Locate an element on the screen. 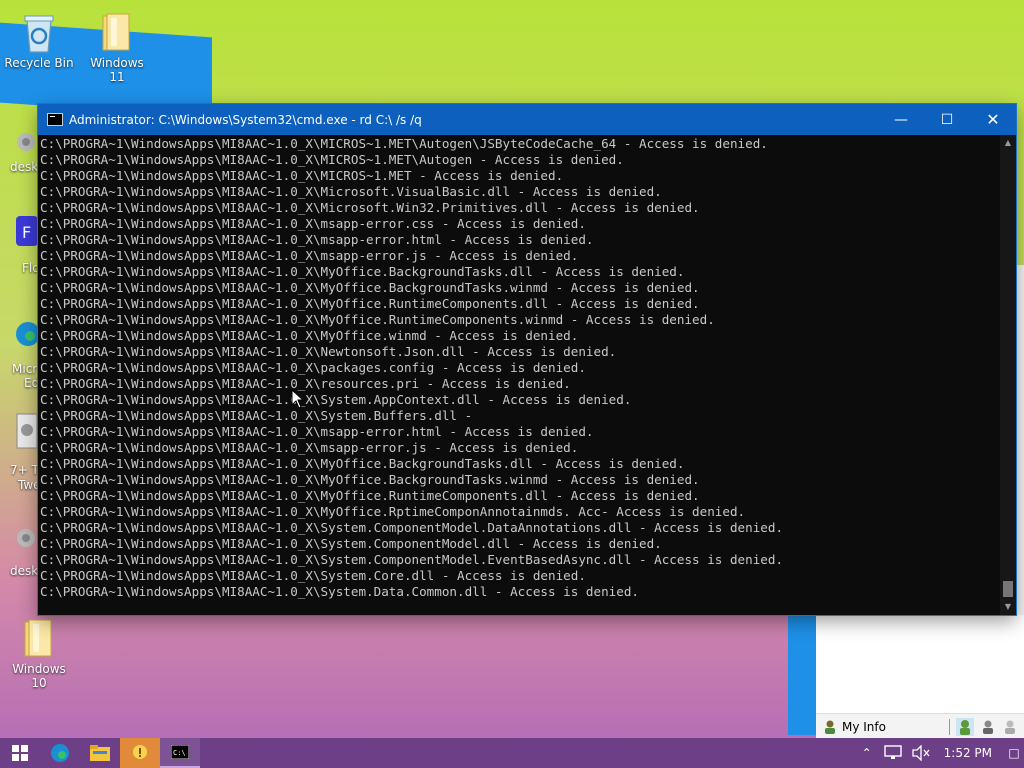 The image size is (1024, 768). volume-muted-icon is located at coordinates (920, 753).